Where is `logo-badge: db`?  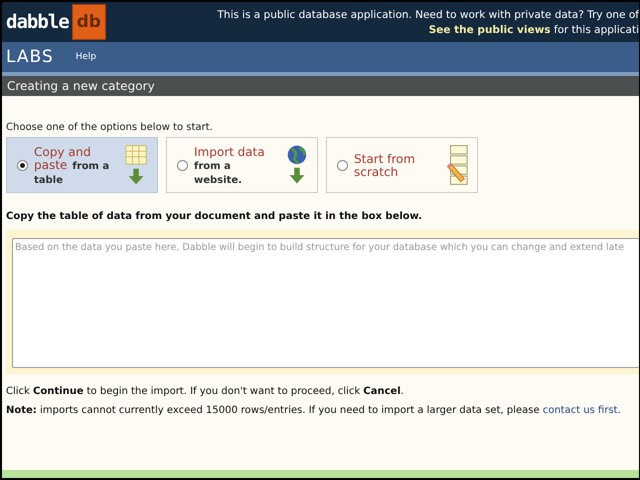
logo-badge: db is located at coordinates (89, 22).